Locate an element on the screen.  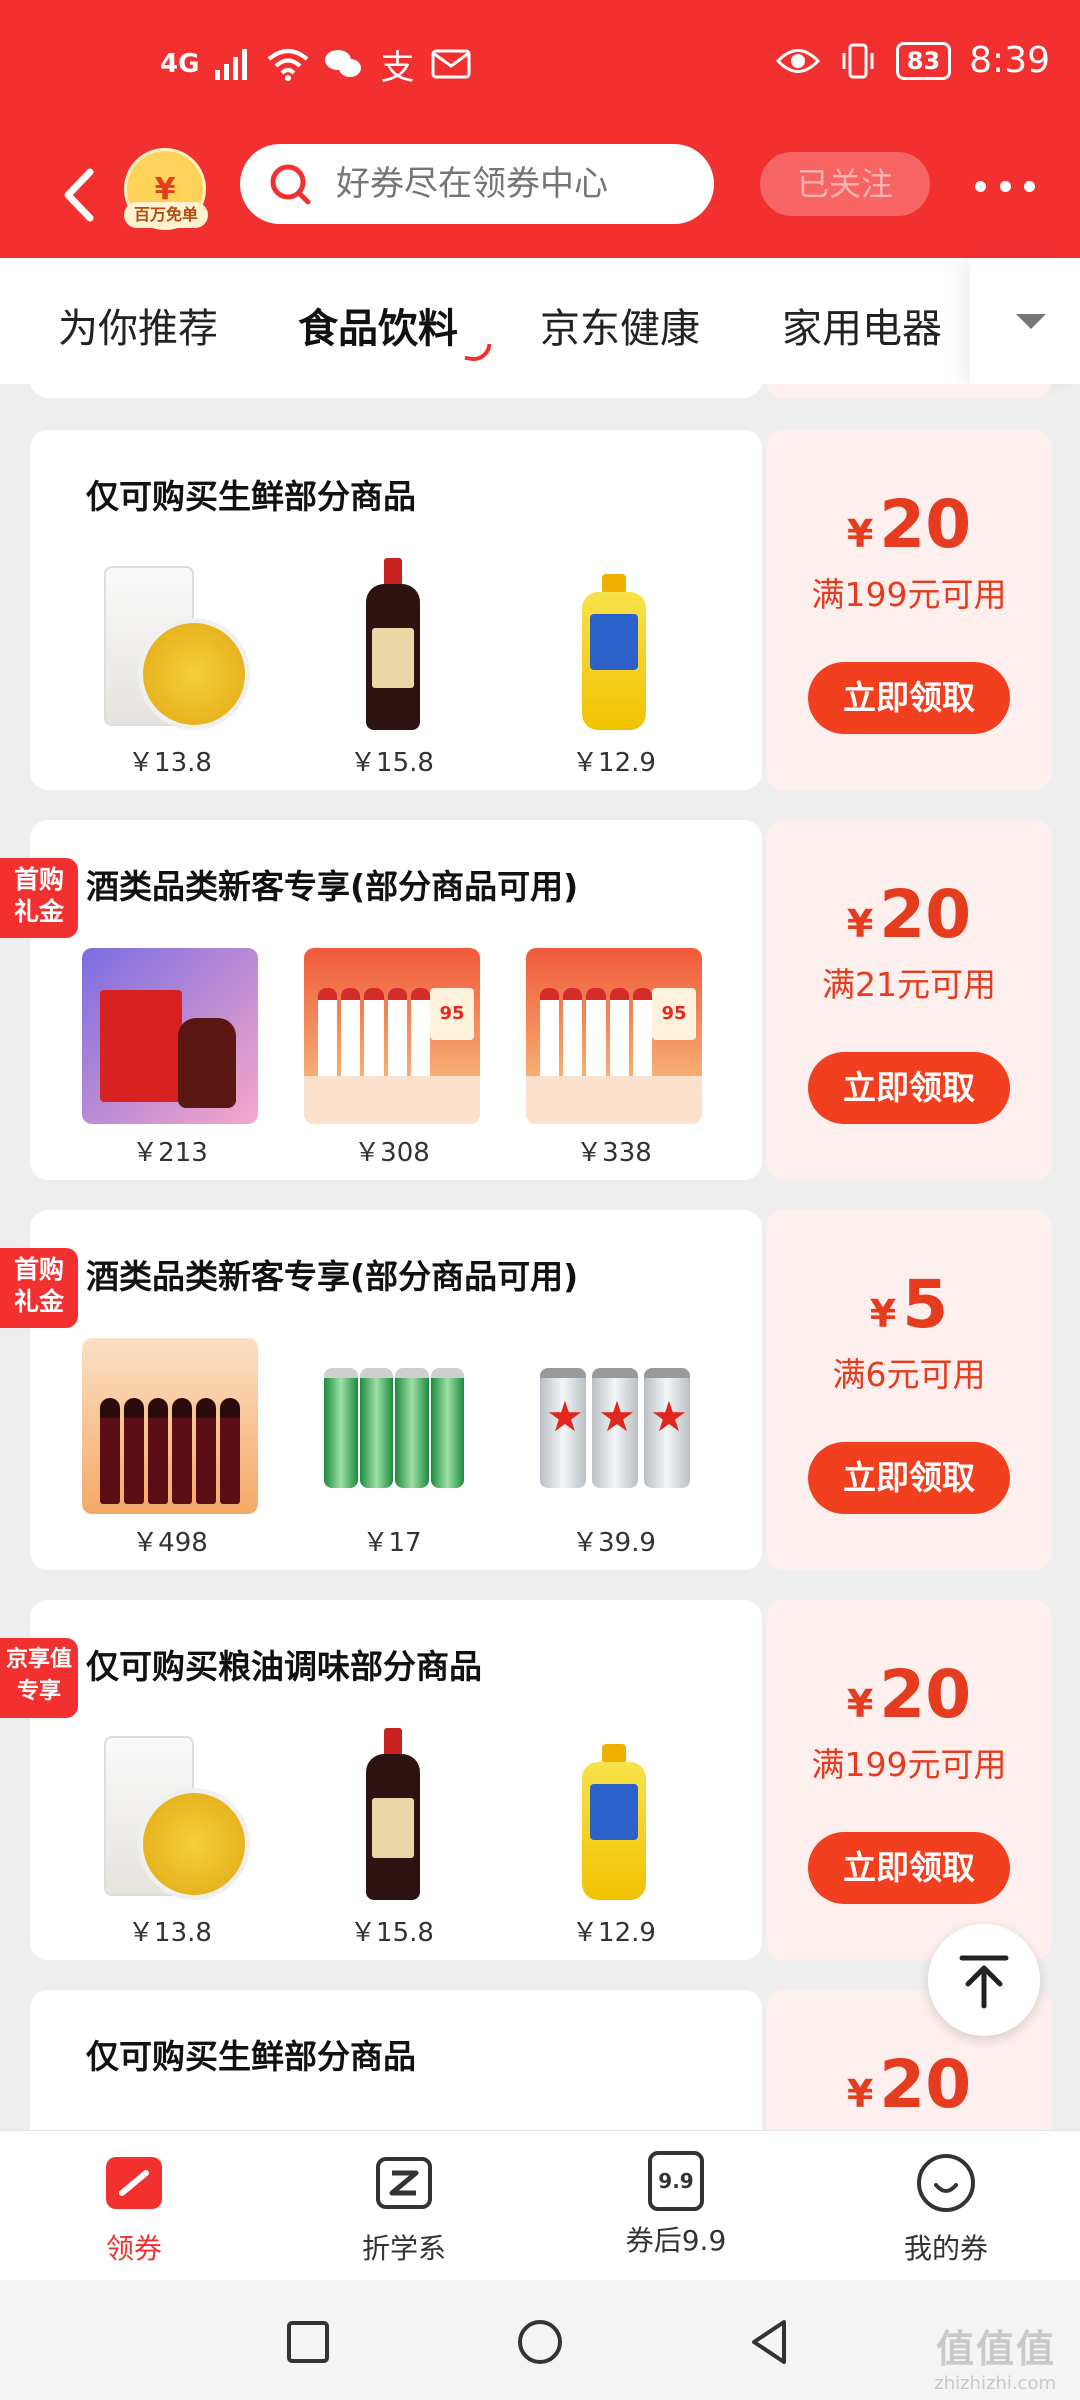
follow-button: 已关注 is located at coordinates (845, 184).